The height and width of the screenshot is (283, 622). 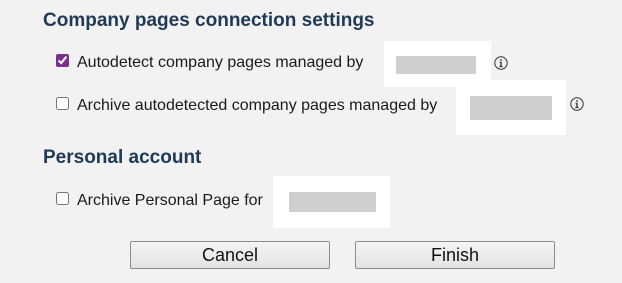 What do you see at coordinates (230, 255) in the screenshot?
I see `cancel-button: Cancel` at bounding box center [230, 255].